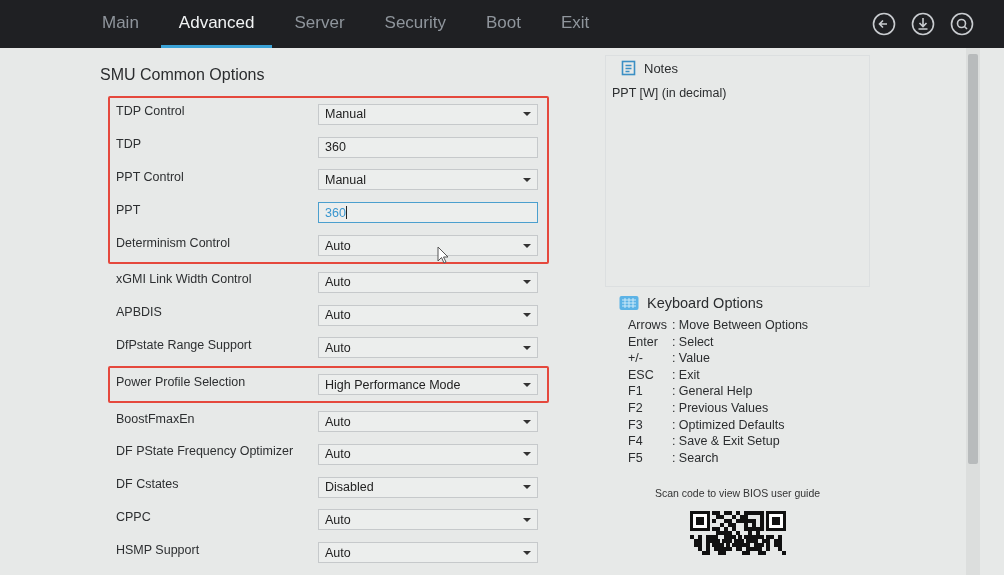 The image size is (1004, 575). I want to click on dropdown: High Performance Mode, so click(428, 385).